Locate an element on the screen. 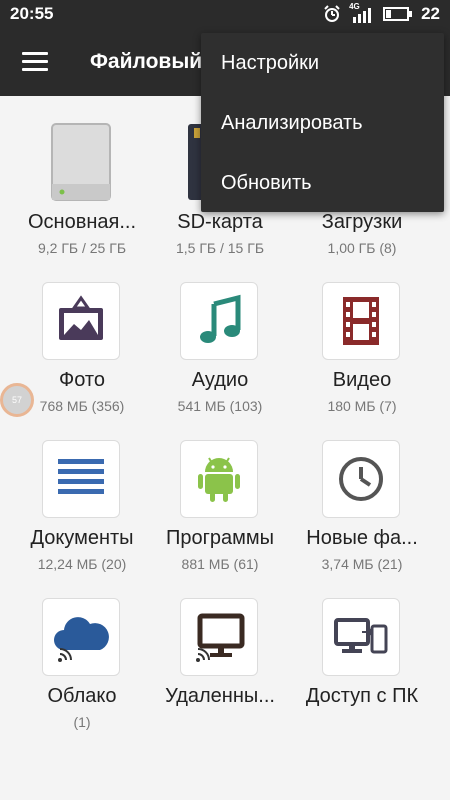  pc-to-phone-icon is located at coordinates (361, 637).